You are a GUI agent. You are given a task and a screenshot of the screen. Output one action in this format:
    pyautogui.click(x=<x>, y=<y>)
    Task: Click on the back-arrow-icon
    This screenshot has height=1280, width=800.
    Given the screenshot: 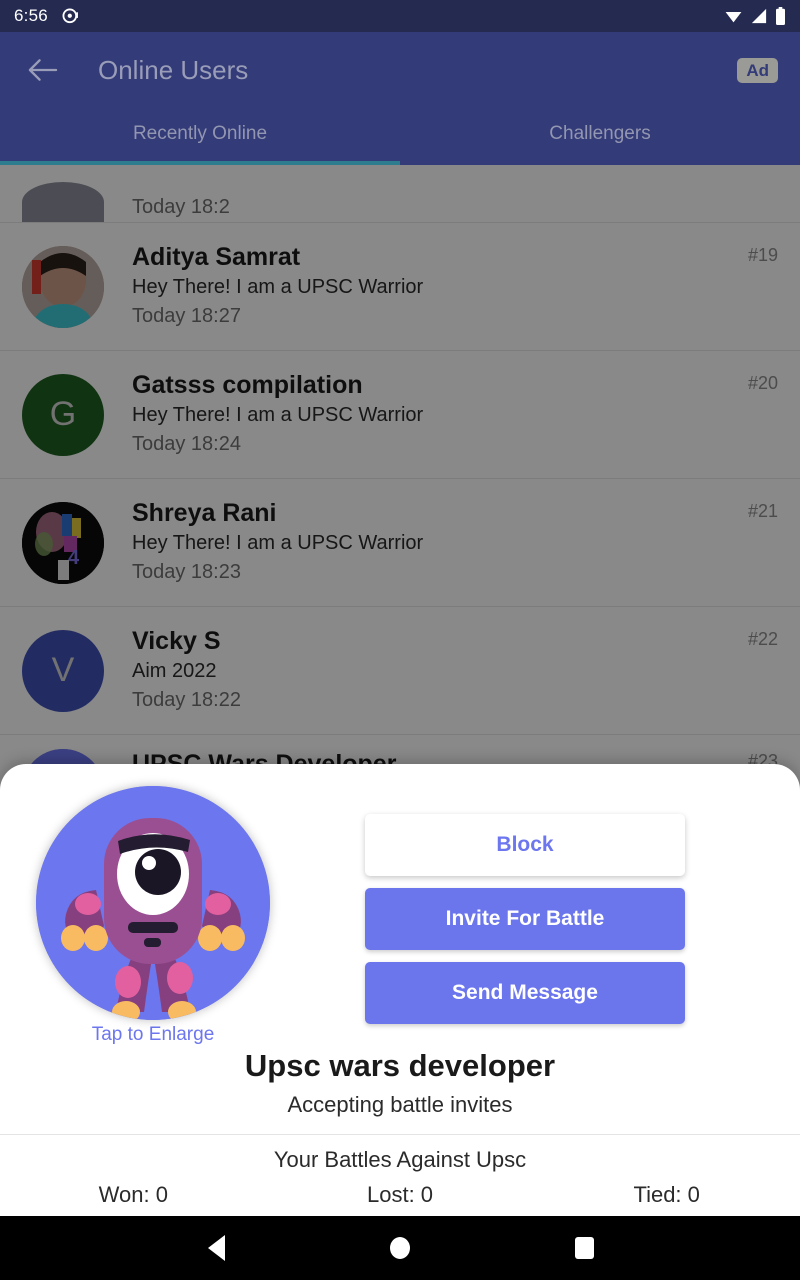 What is the action you would take?
    pyautogui.click(x=42, y=70)
    